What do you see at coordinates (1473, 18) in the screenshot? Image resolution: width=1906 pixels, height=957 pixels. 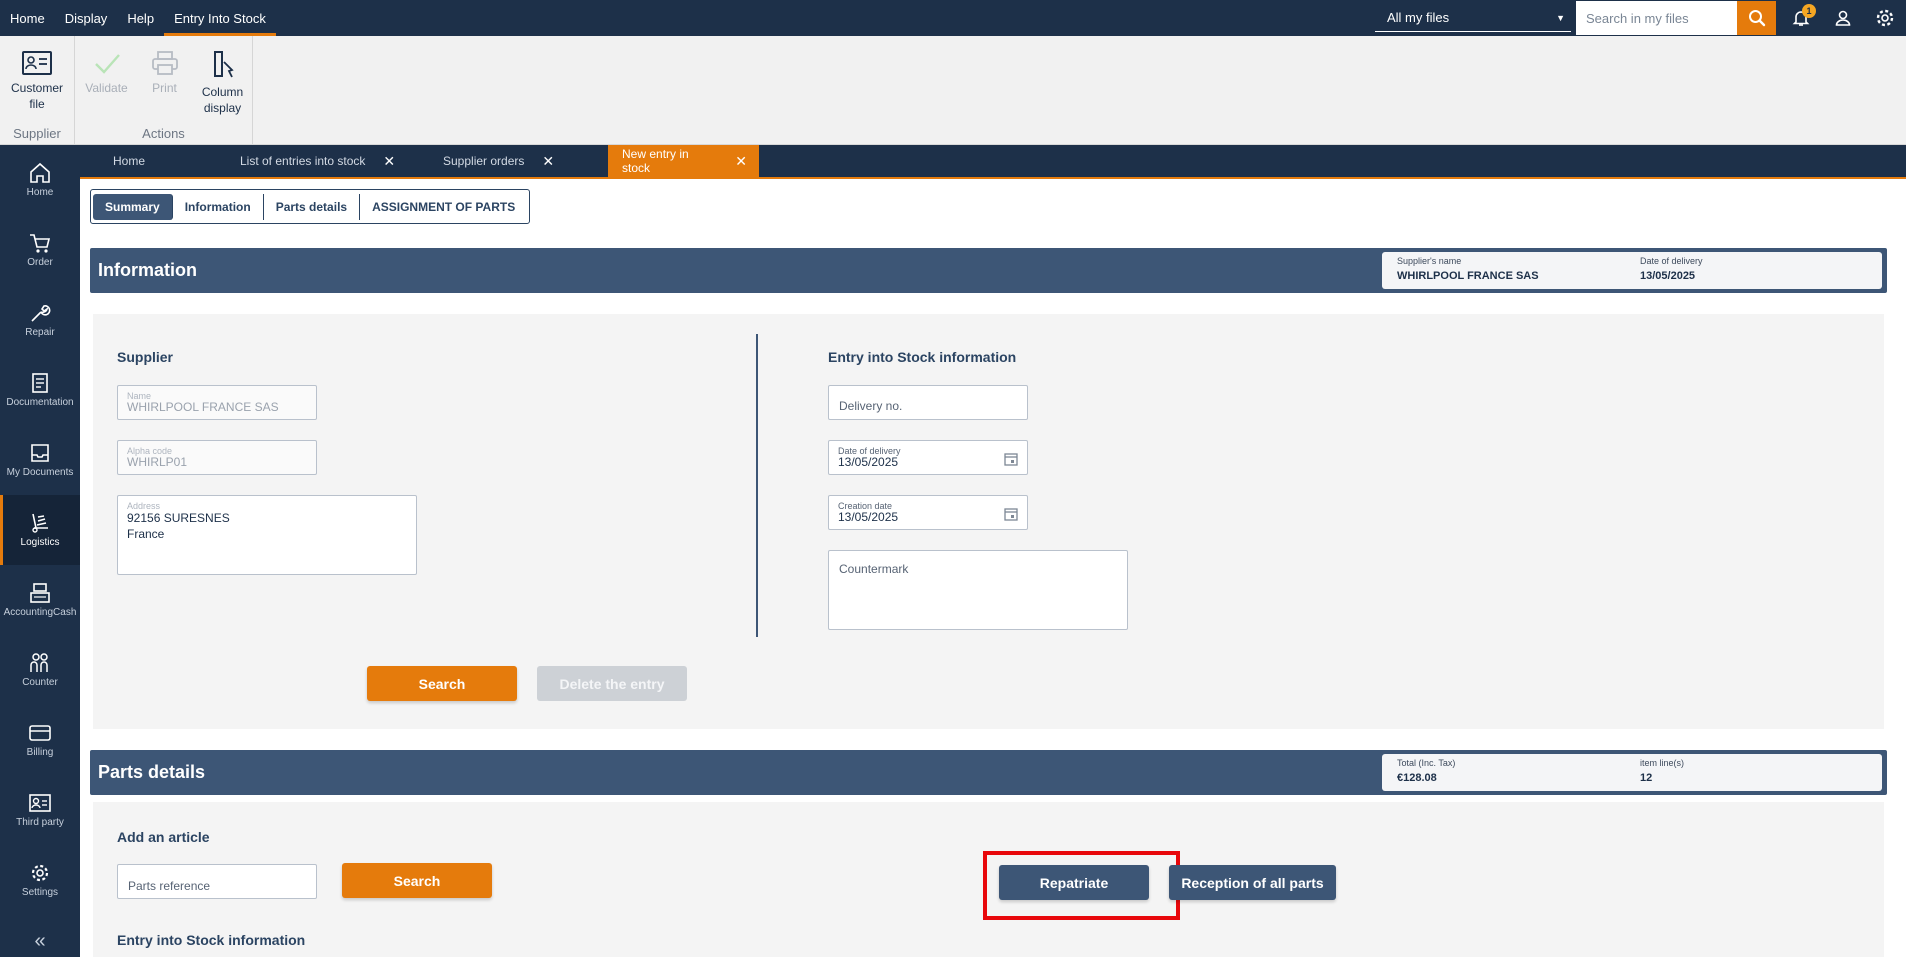 I see `file-filter-select: All my files ▼` at bounding box center [1473, 18].